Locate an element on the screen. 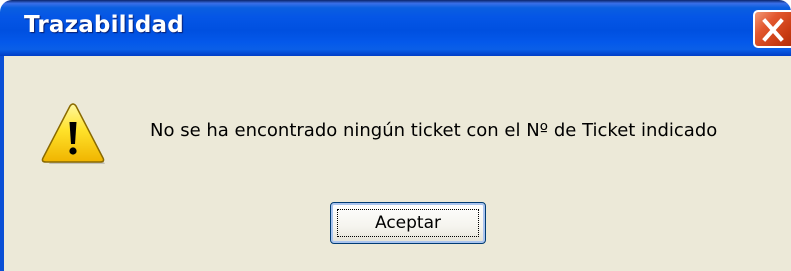 The image size is (791, 271). close-button is located at coordinates (772, 29).